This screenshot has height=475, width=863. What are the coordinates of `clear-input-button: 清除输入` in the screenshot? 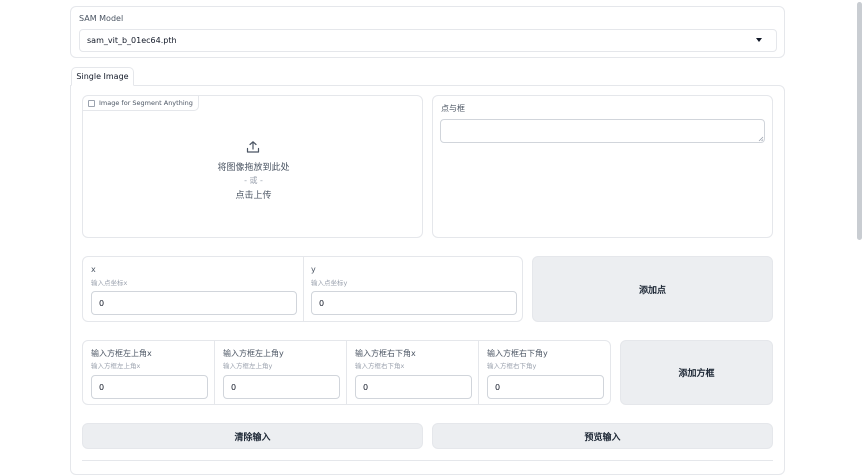 It's located at (252, 436).